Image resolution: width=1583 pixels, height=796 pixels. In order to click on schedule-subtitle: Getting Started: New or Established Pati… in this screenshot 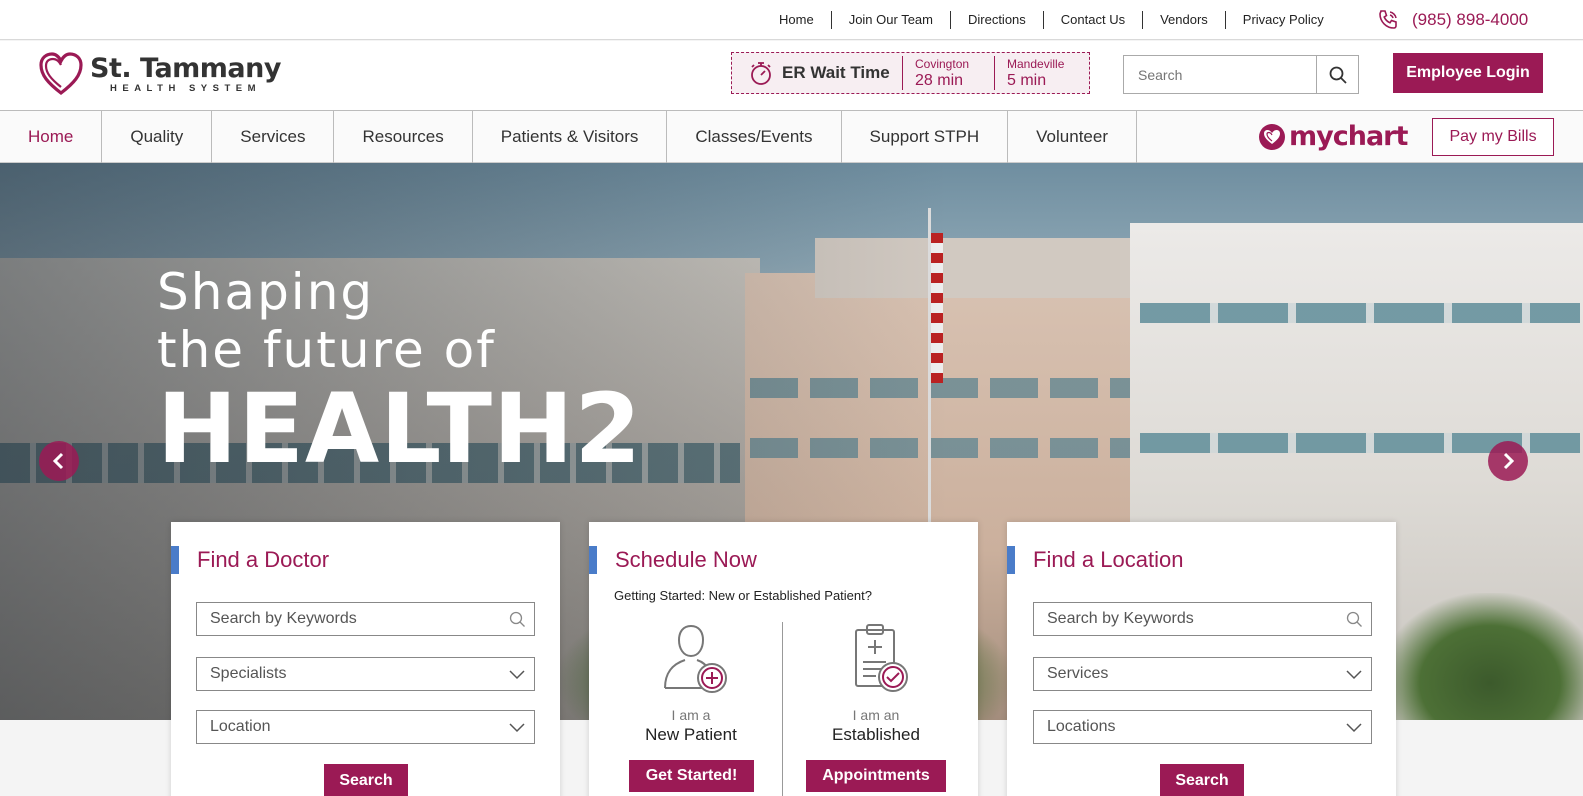, I will do `click(743, 595)`.